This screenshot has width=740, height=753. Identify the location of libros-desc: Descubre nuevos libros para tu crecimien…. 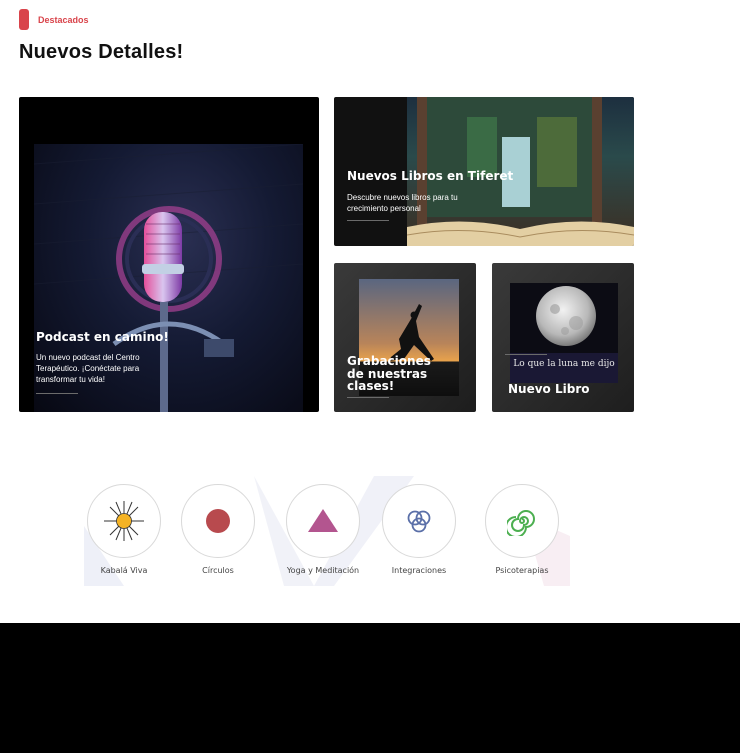
(402, 203).